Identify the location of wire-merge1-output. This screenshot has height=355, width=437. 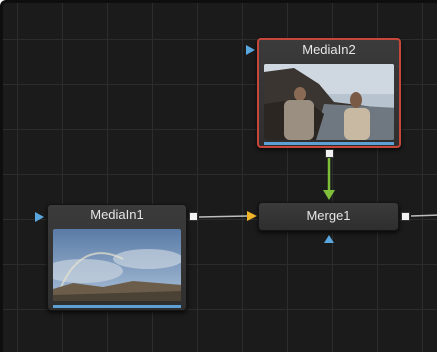
(423, 215).